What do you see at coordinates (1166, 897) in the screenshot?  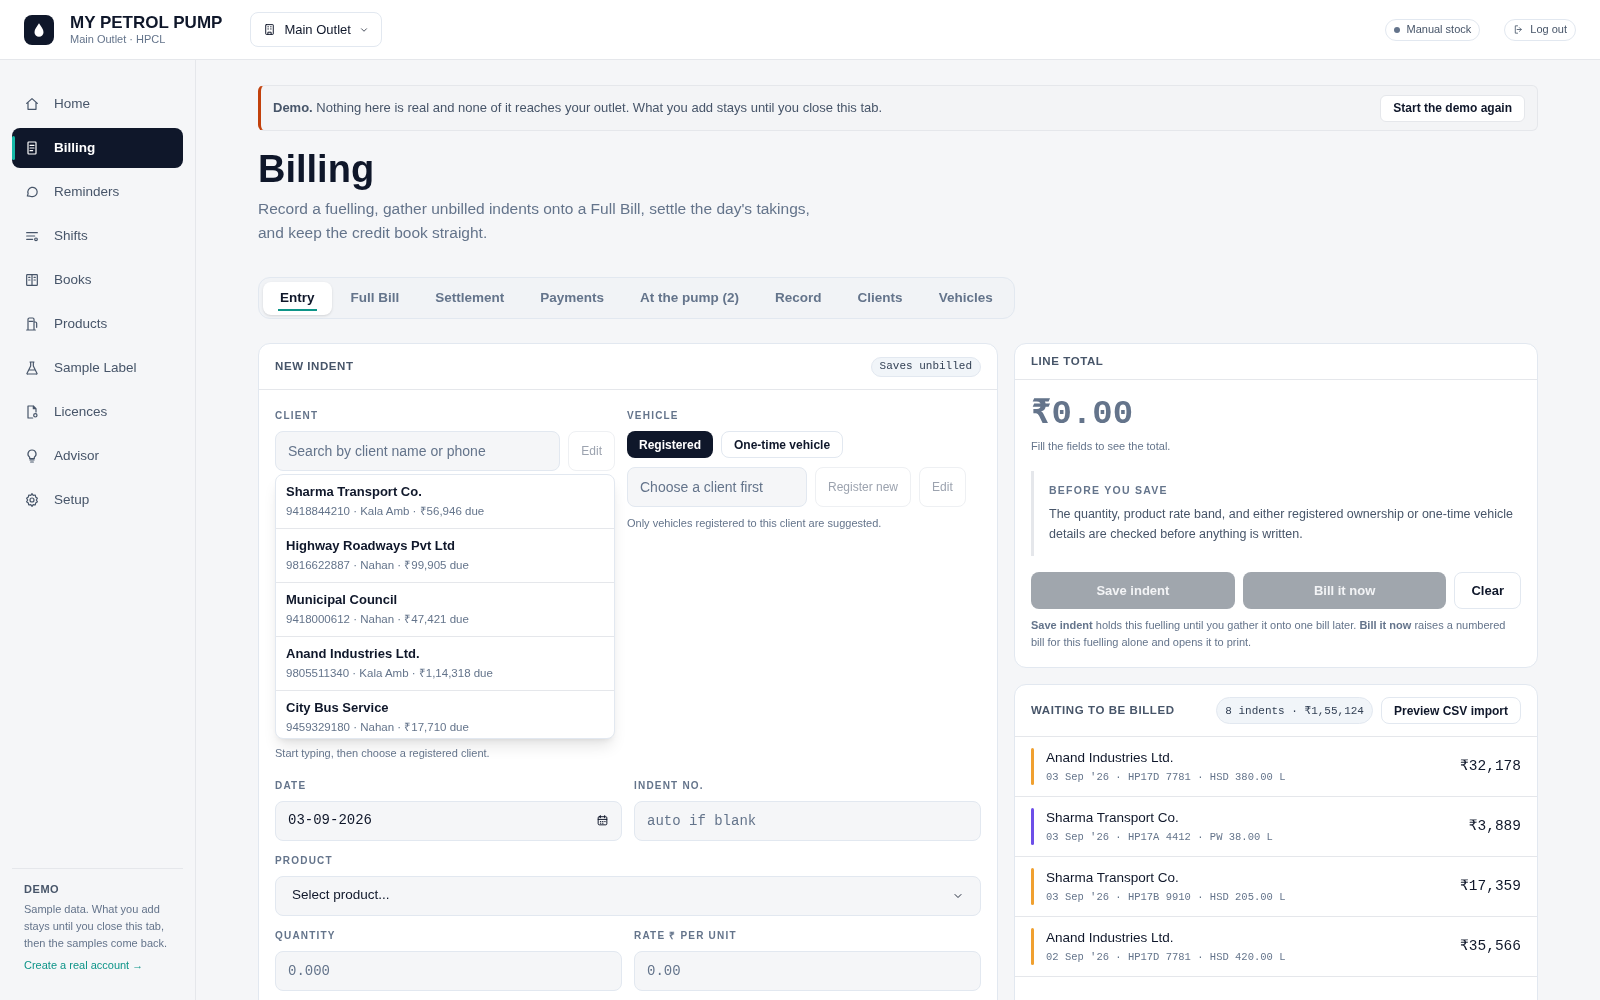 I see `indent-detail: 03 Sep '26 · HP17B 9910 · HSD 205.00 L` at bounding box center [1166, 897].